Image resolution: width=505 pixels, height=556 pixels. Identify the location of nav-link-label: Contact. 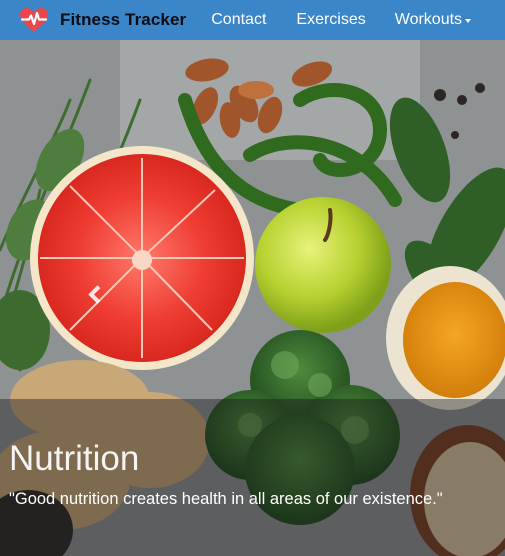
(239, 19).